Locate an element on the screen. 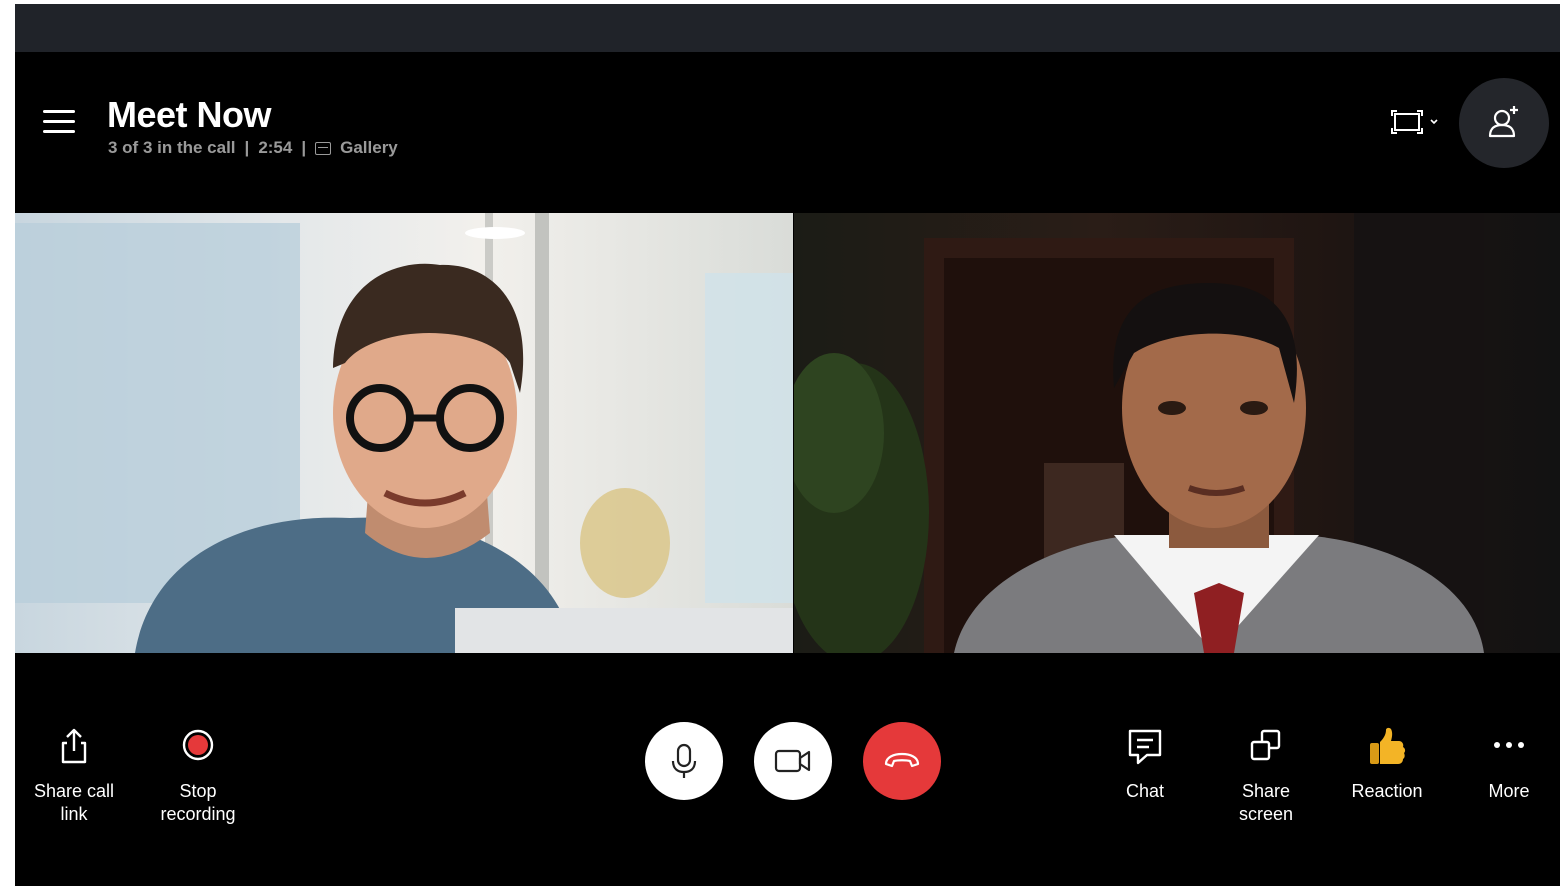 The width and height of the screenshot is (1560, 886). share-screen-icon is located at coordinates (1265, 745).